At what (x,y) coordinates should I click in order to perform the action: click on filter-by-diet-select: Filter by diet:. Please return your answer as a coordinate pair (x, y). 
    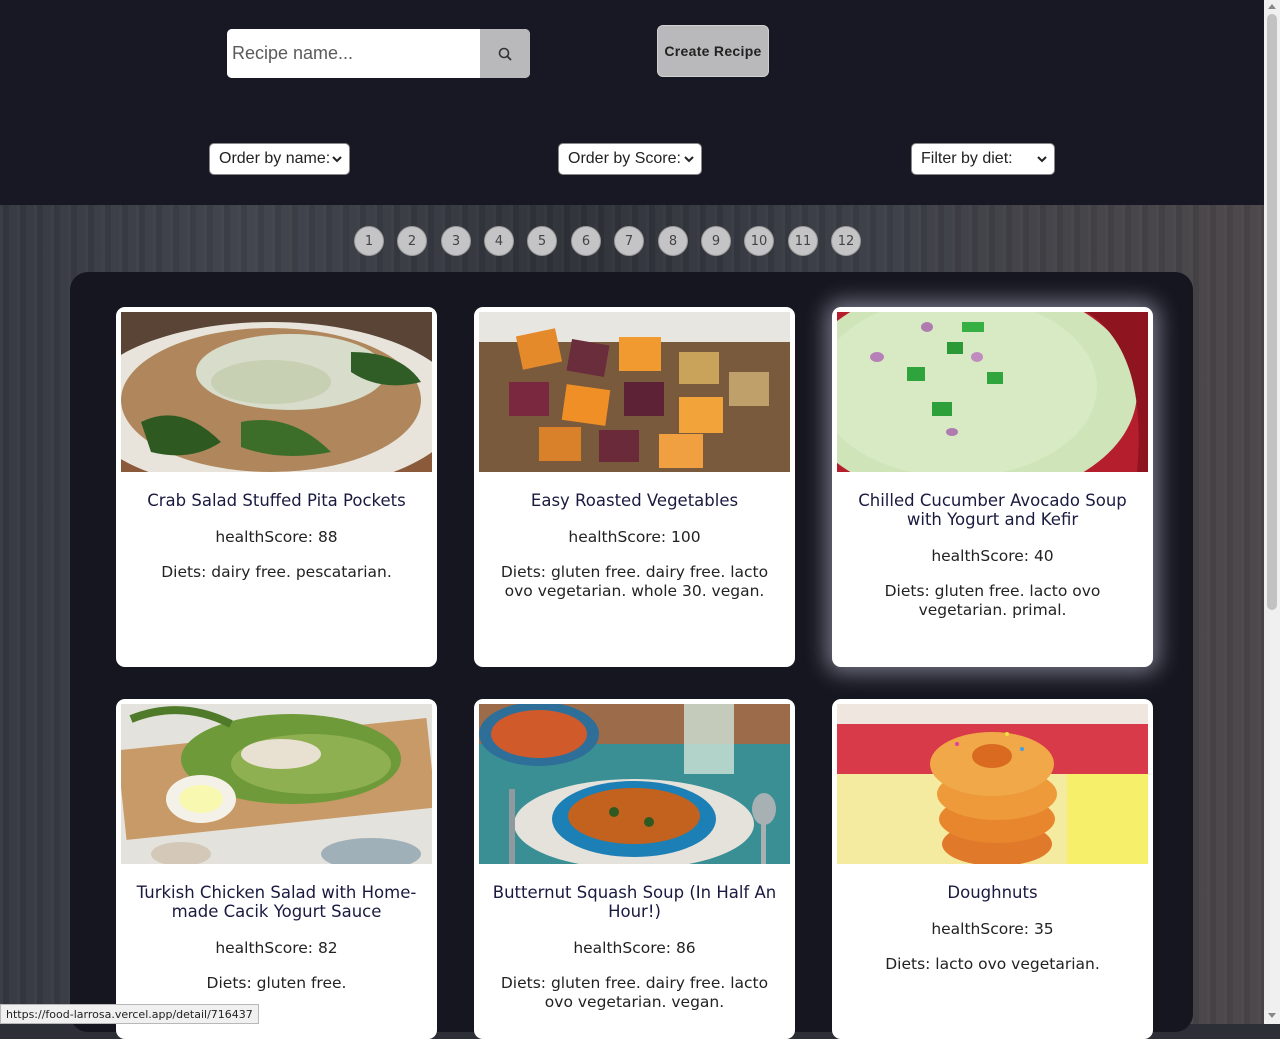
    Looking at the image, I should click on (983, 159).